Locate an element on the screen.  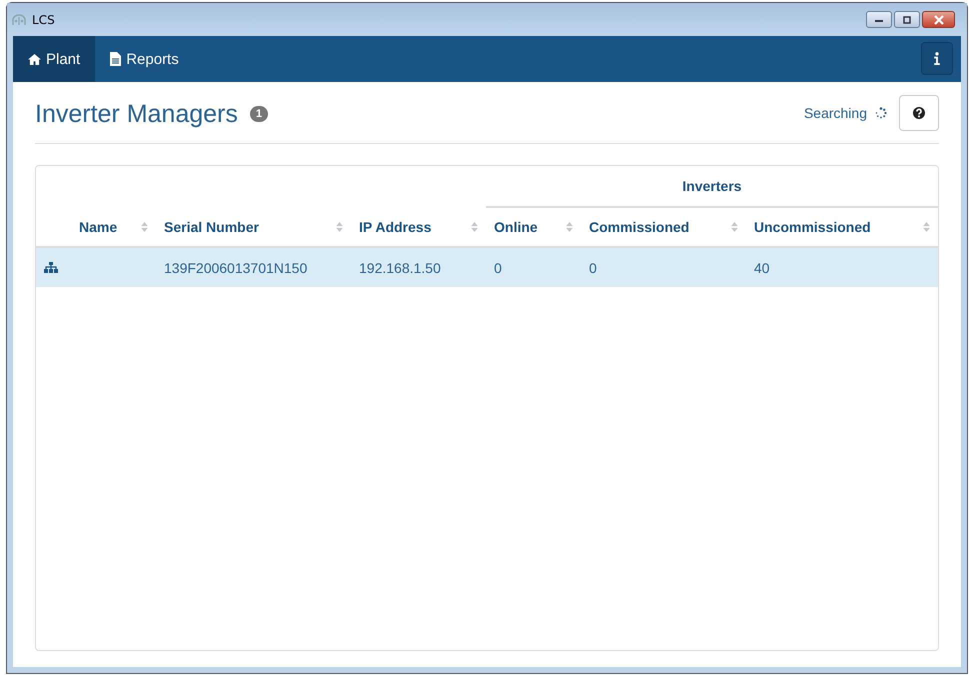
info-button is located at coordinates (937, 58).